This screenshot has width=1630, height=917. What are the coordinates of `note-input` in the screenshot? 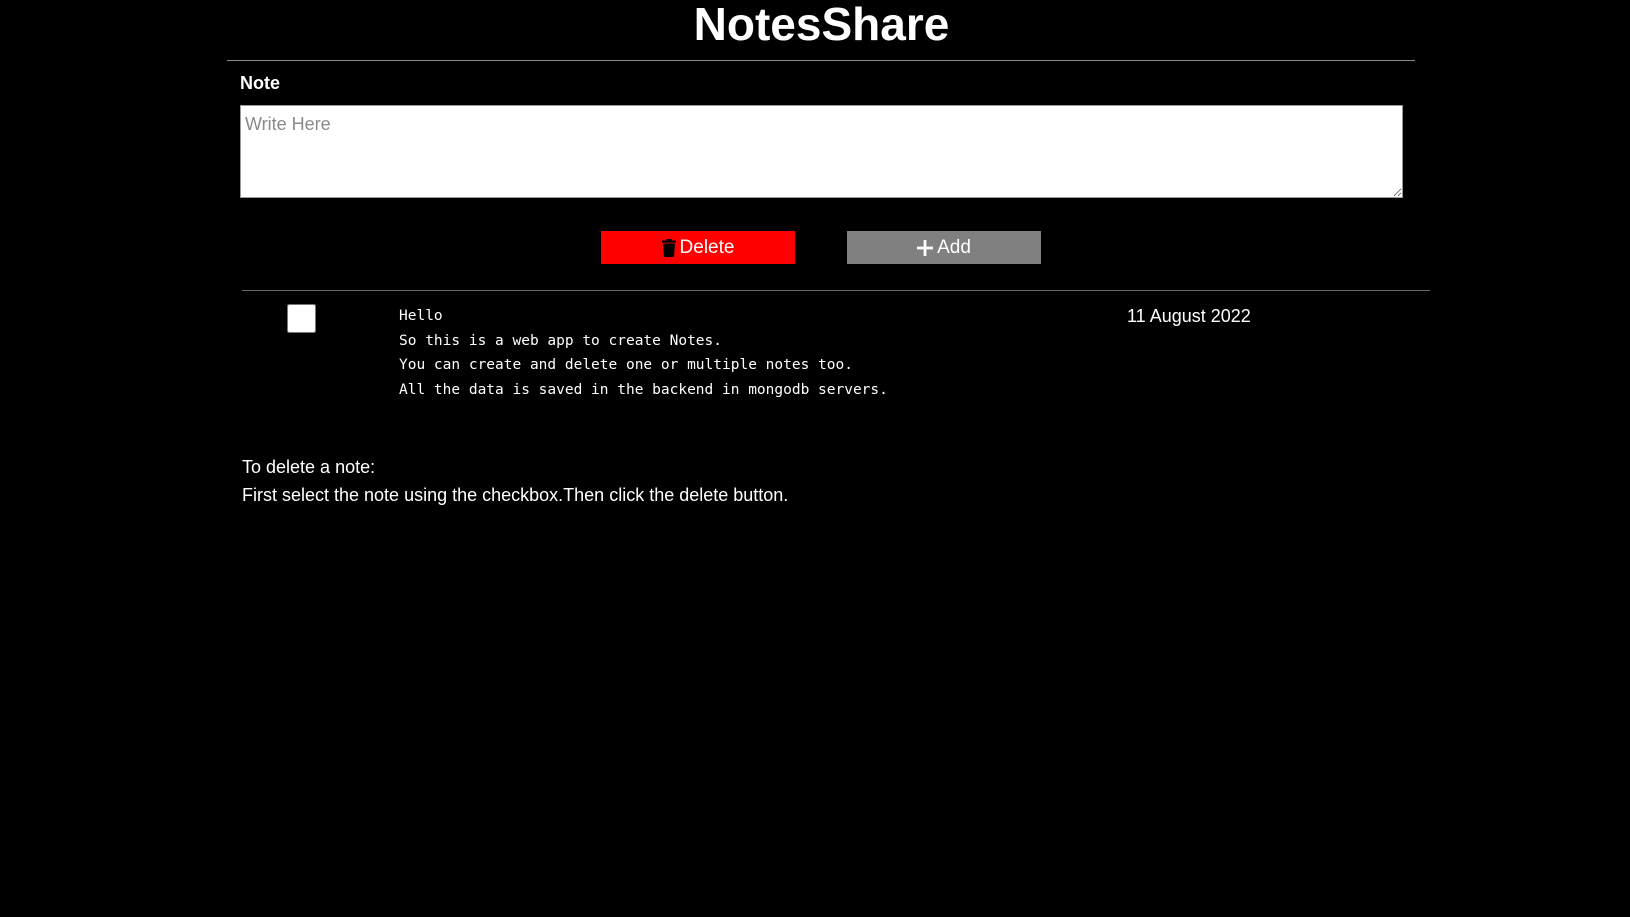 It's located at (821, 151).